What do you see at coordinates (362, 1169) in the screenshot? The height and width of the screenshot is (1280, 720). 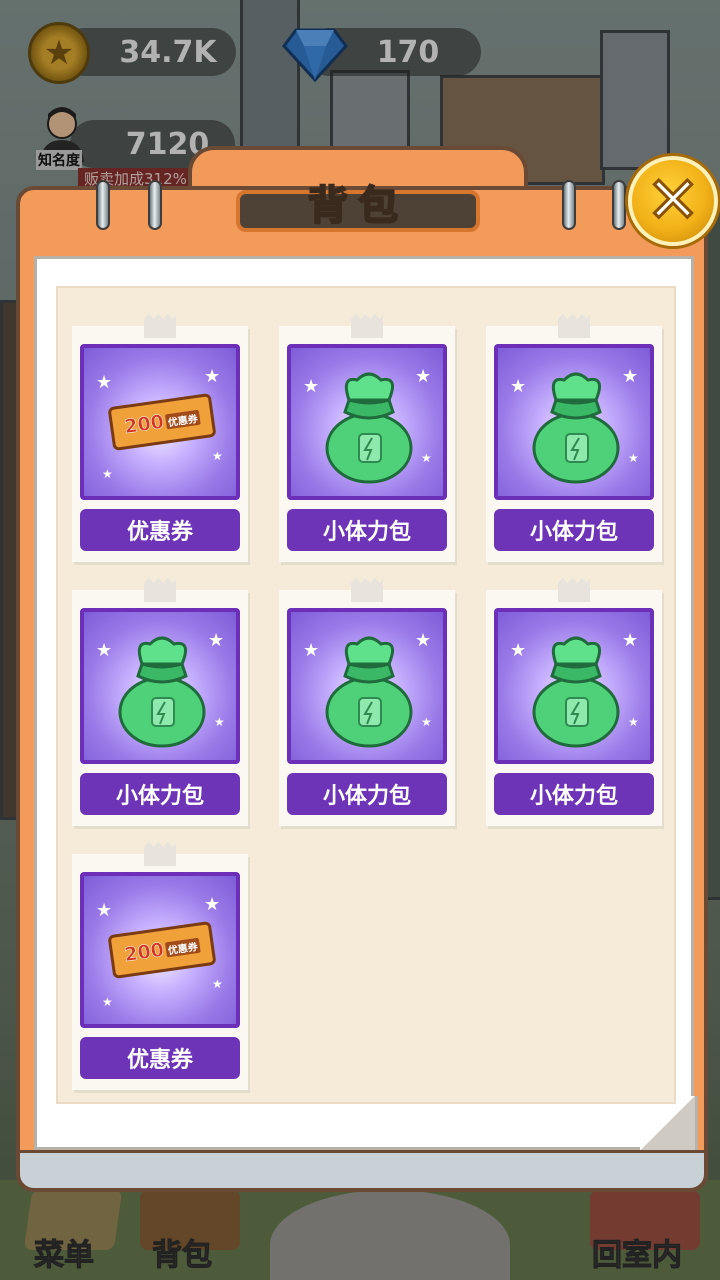 I see `panel-footer` at bounding box center [362, 1169].